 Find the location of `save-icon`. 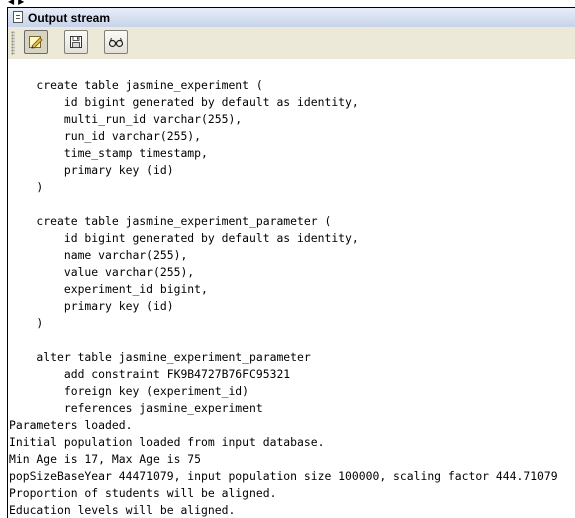

save-icon is located at coordinates (76, 42).